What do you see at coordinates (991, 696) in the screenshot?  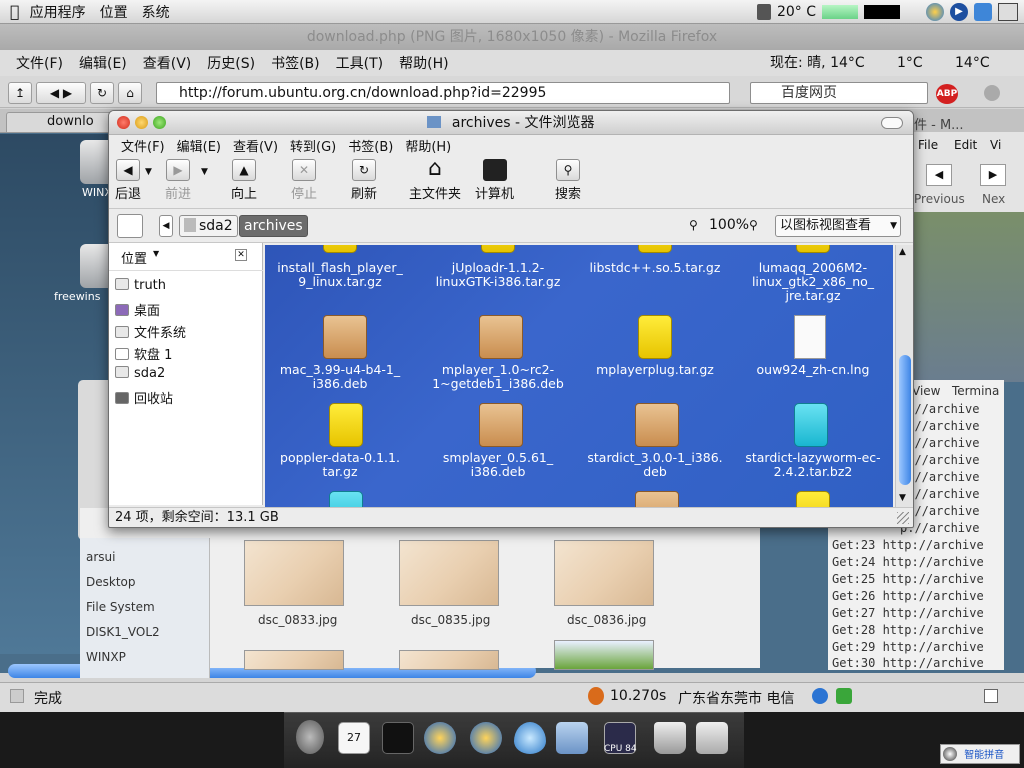 I see `checkbox-icon` at bounding box center [991, 696].